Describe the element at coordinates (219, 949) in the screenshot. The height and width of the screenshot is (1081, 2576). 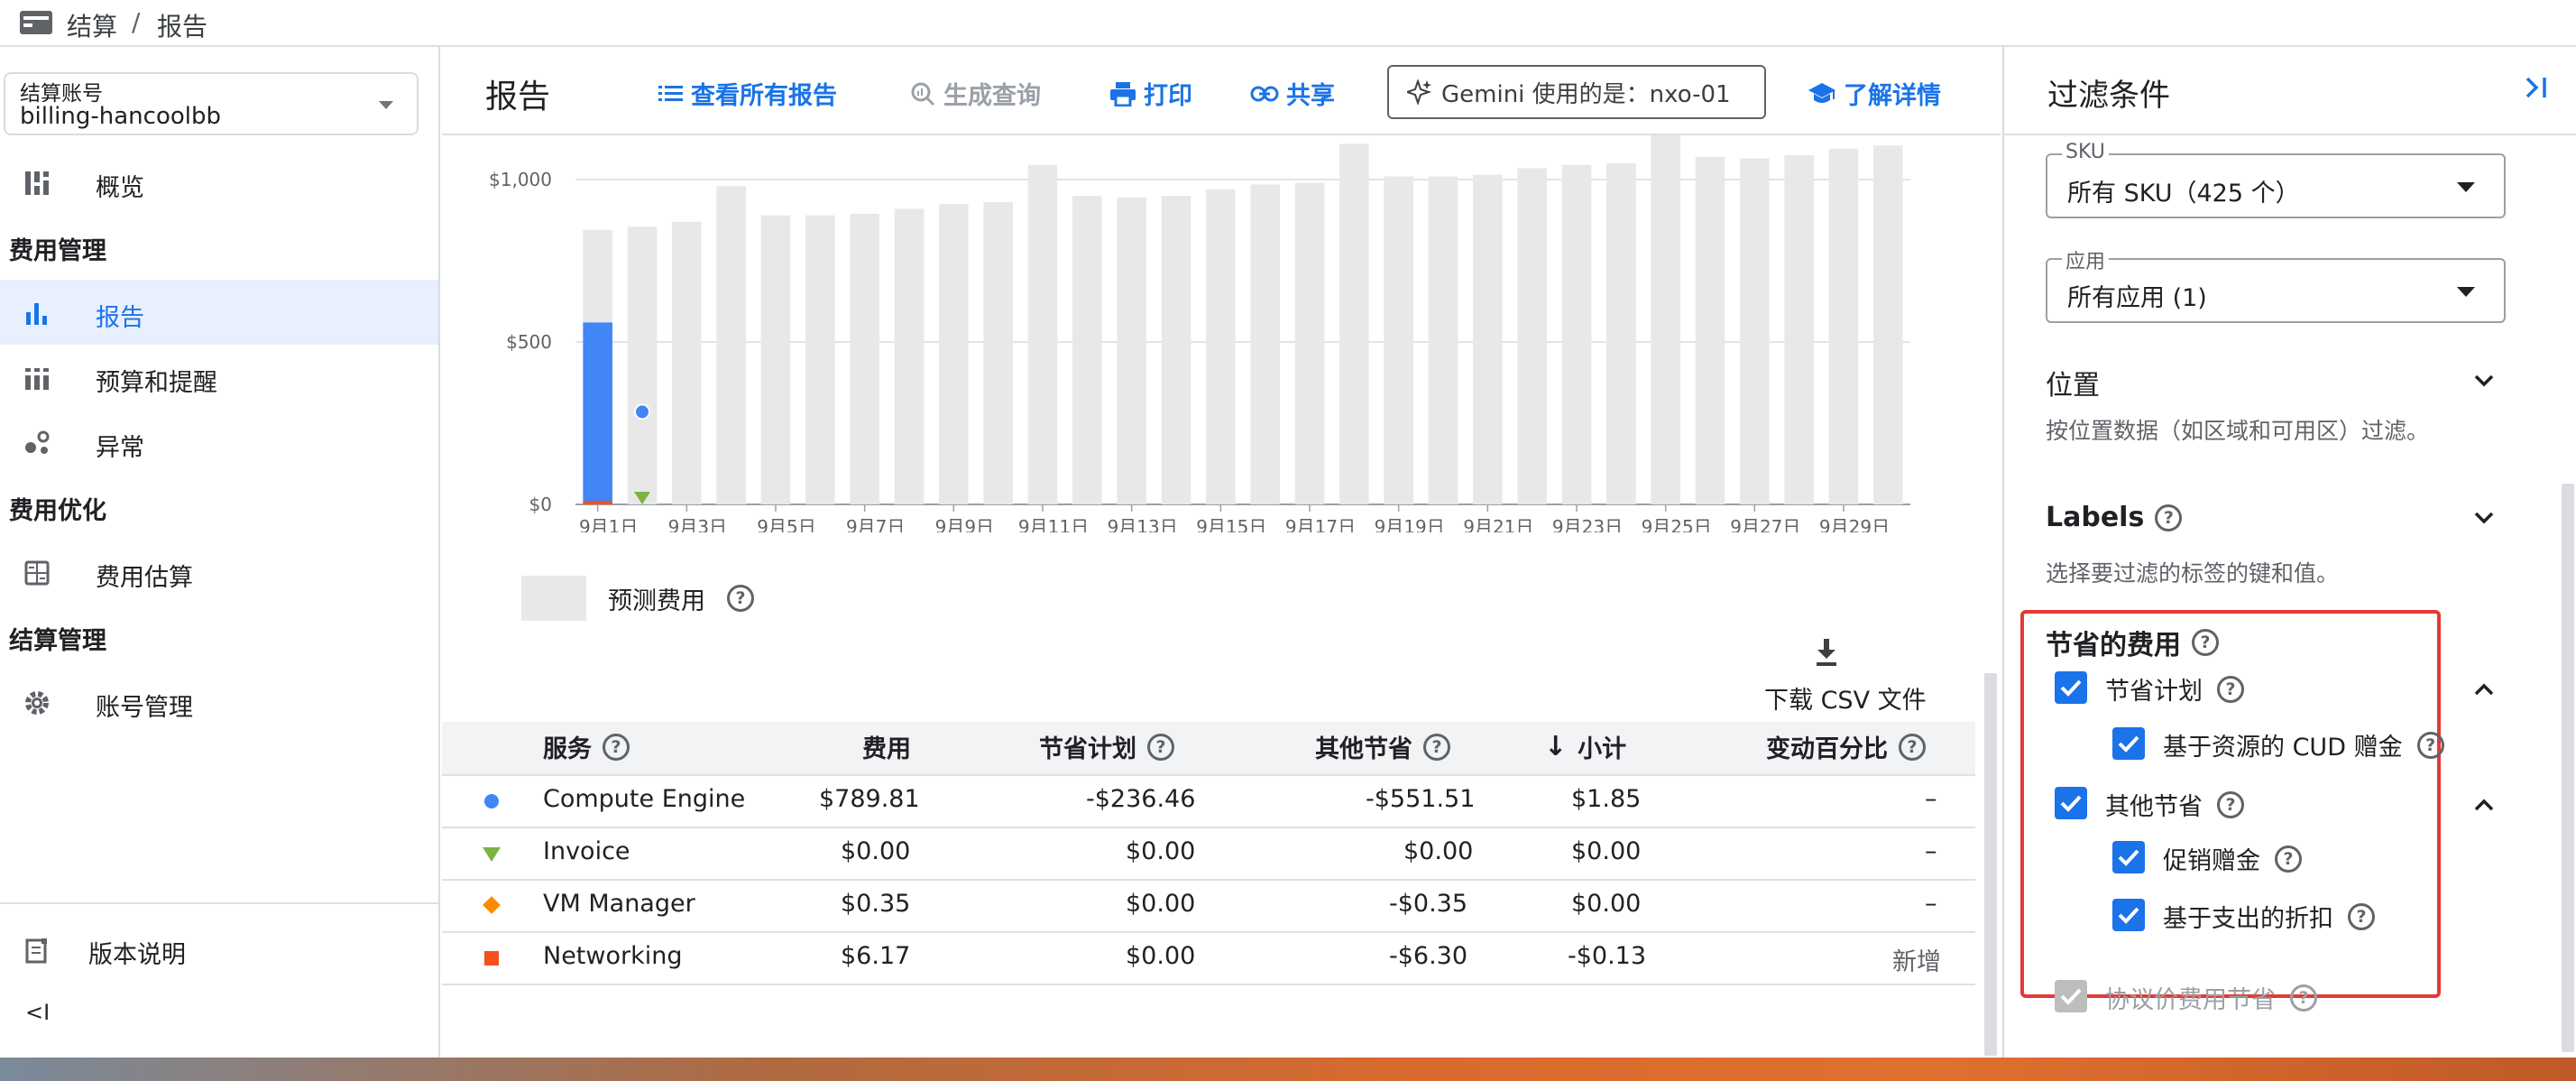
I see `sidebar-item-release-notes: 版本说明` at that location.